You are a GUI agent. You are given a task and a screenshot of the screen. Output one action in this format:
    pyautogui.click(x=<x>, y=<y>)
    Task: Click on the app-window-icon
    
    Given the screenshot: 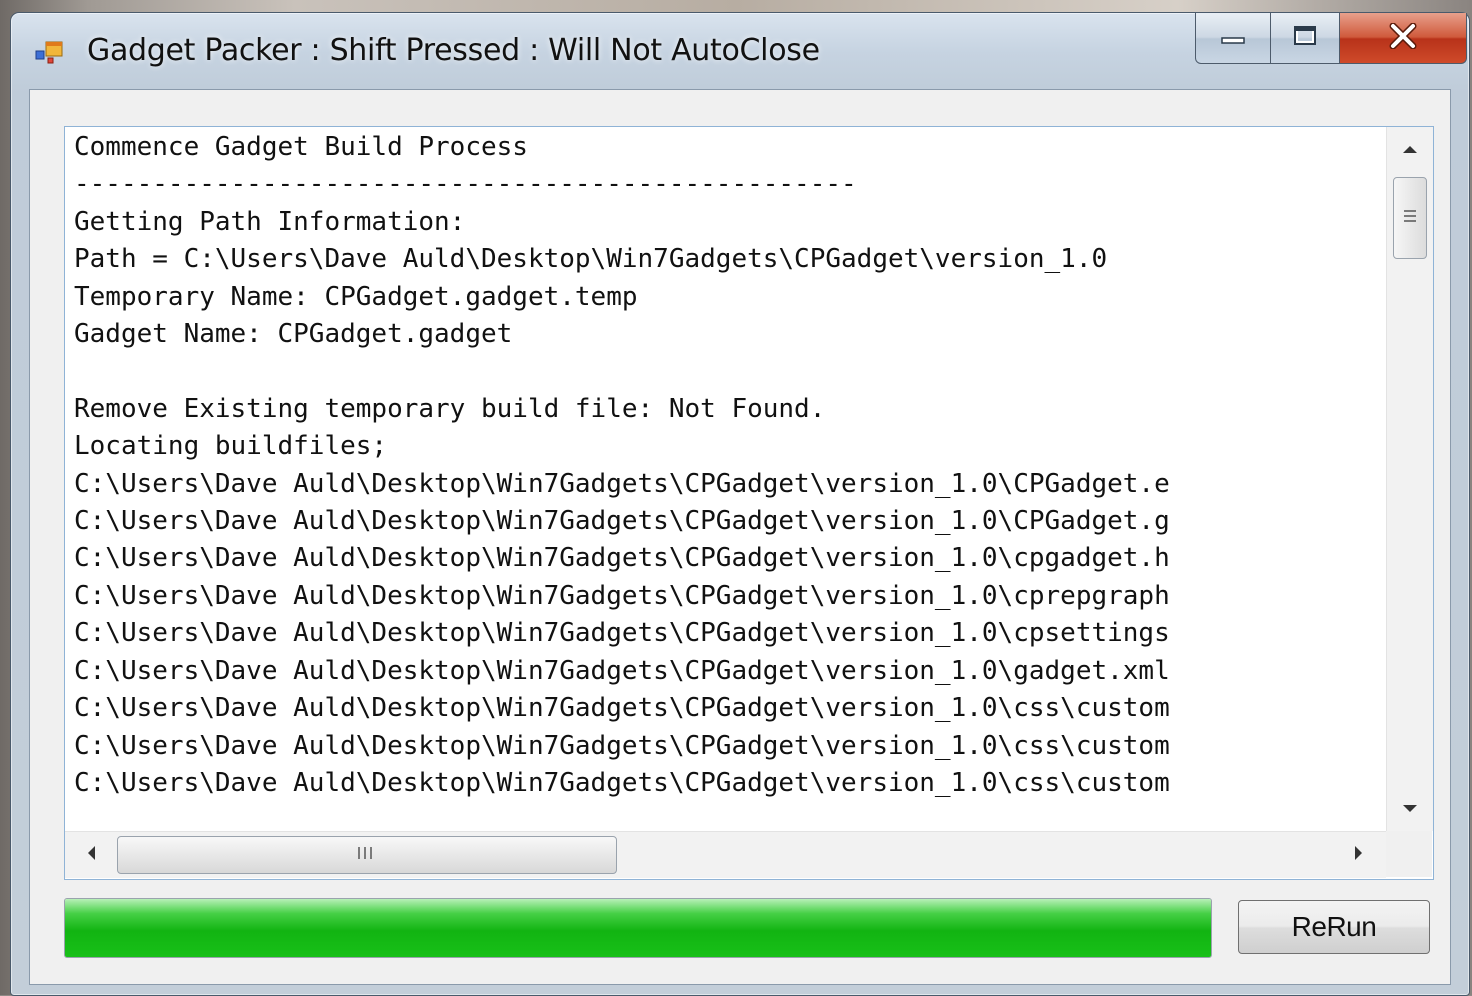 What is the action you would take?
    pyautogui.click(x=50, y=52)
    